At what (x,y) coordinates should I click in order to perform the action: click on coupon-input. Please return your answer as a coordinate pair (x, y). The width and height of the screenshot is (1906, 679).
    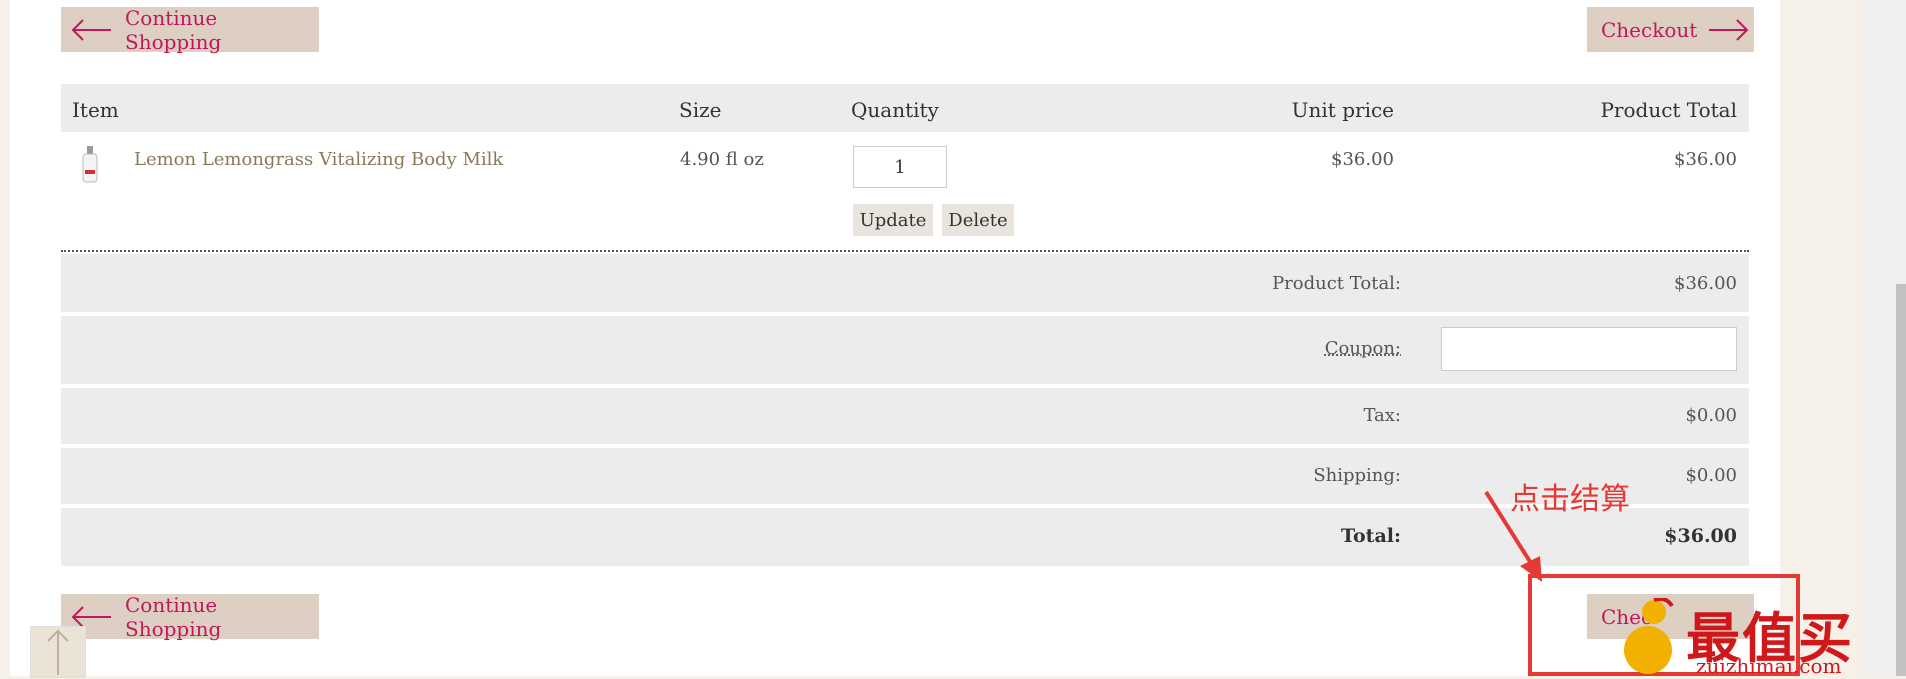
    Looking at the image, I should click on (1589, 349).